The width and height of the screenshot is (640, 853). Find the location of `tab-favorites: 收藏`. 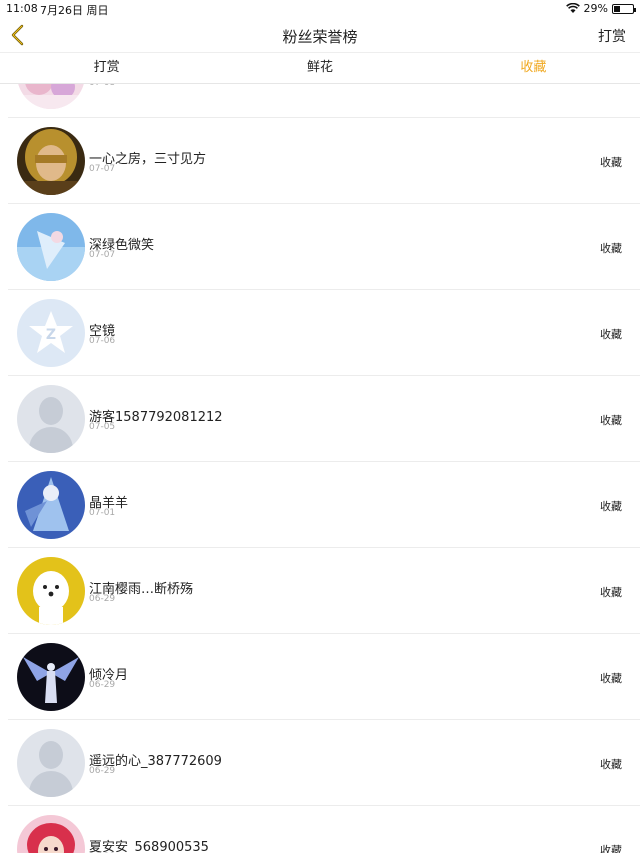

tab-favorites: 收藏 is located at coordinates (533, 68).